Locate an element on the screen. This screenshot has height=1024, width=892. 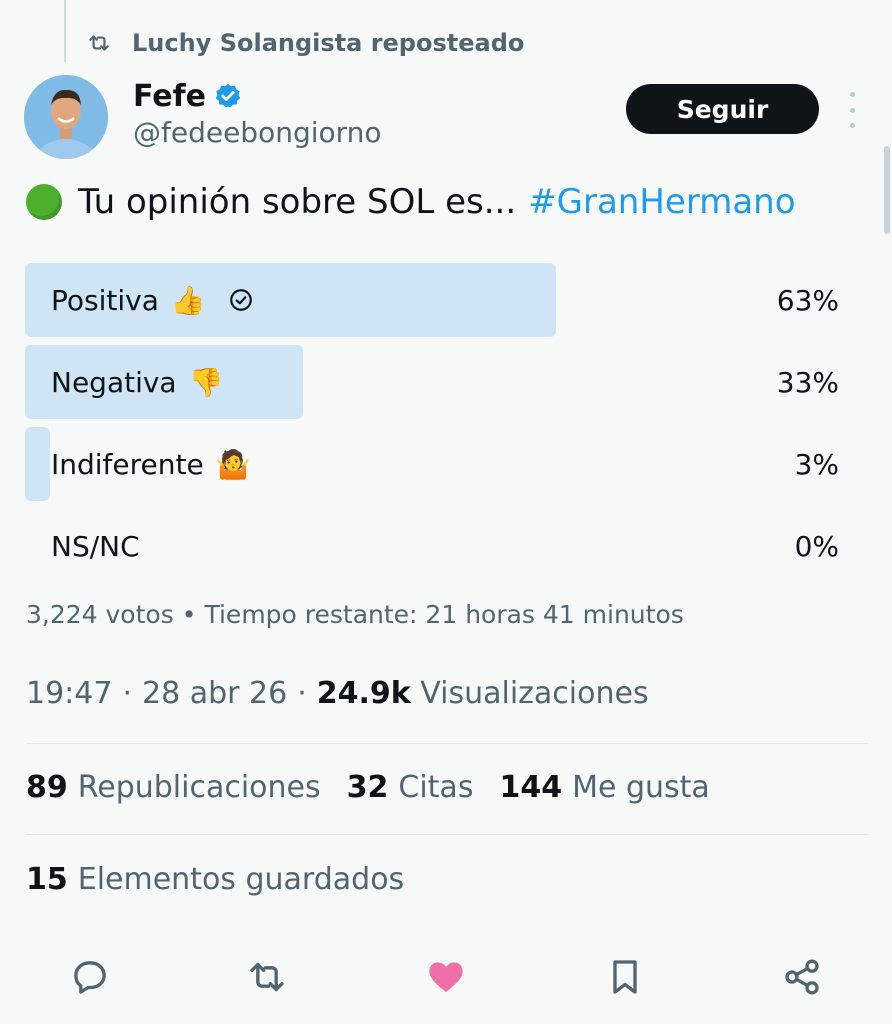
poll-option-positiva: Positiva 👍 63% is located at coordinates (435, 300).